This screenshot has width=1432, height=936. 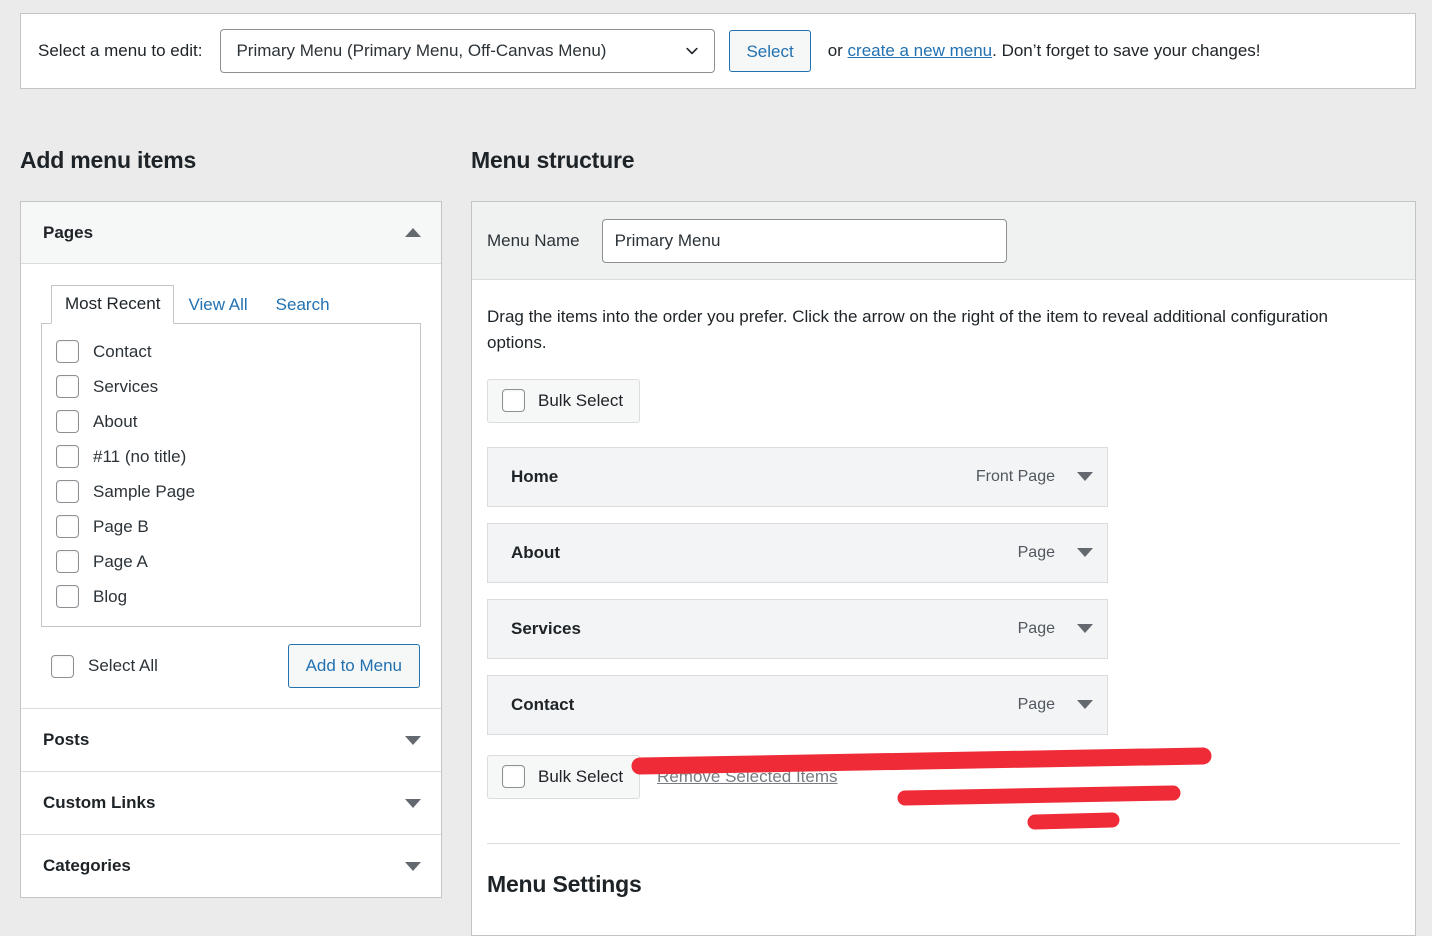 What do you see at coordinates (943, 776) in the screenshot?
I see `bottom-bulk-actions: Bulk Select Remove Selected Items` at bounding box center [943, 776].